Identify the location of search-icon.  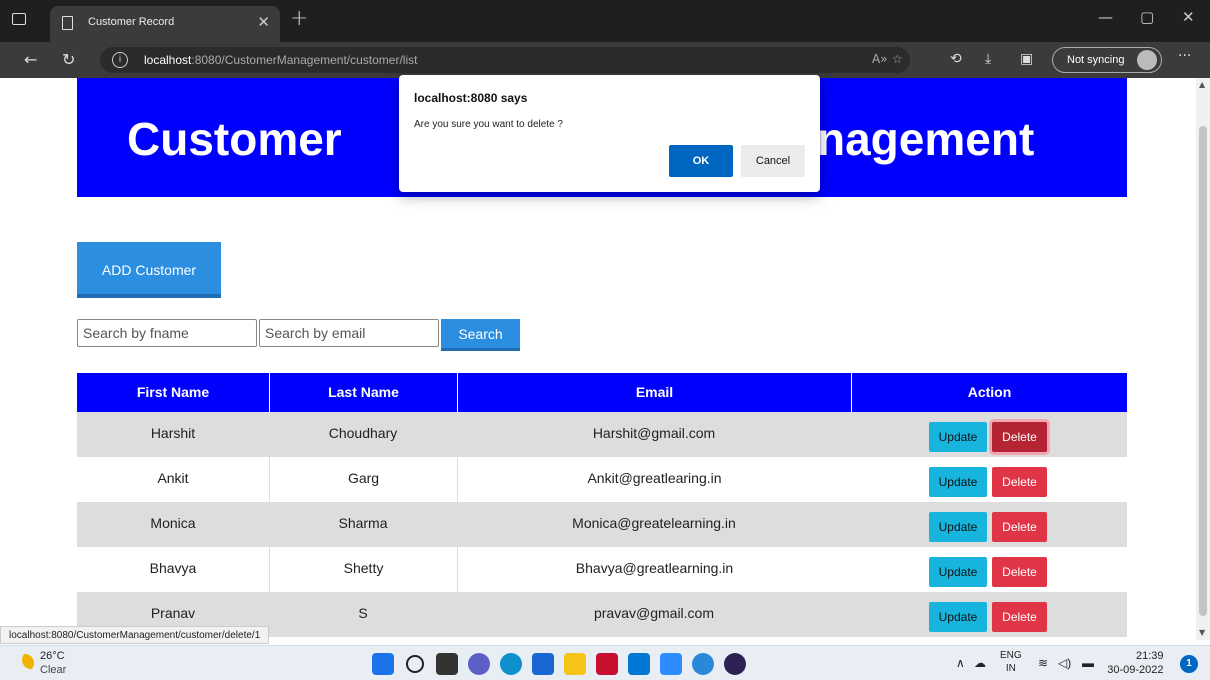
(415, 664).